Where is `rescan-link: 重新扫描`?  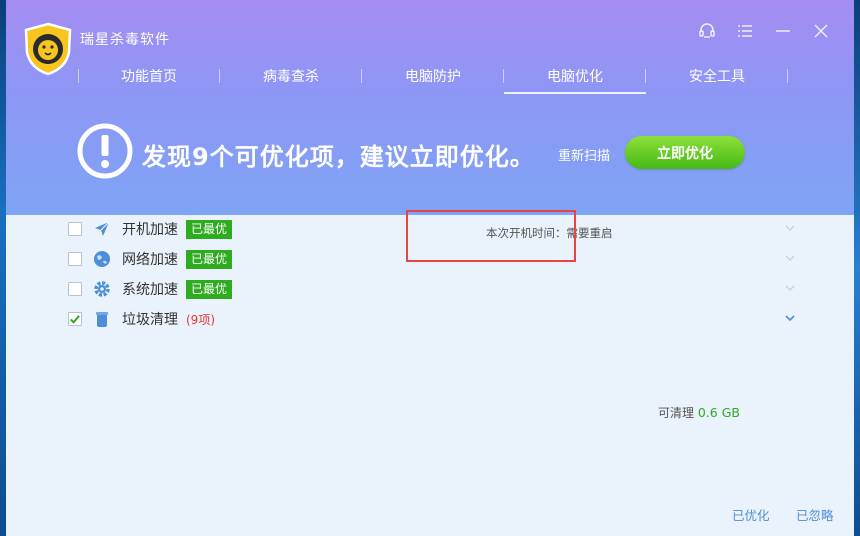
rescan-link: 重新扫描 is located at coordinates (584, 154).